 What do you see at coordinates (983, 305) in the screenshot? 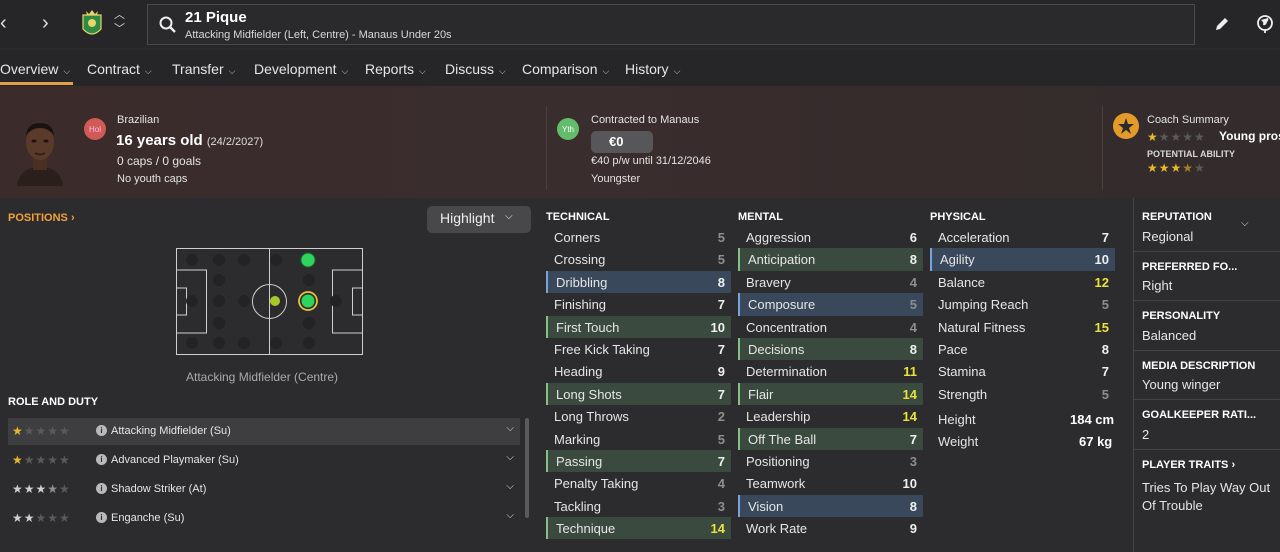
I see `attribute-name: Jumping Reach` at bounding box center [983, 305].